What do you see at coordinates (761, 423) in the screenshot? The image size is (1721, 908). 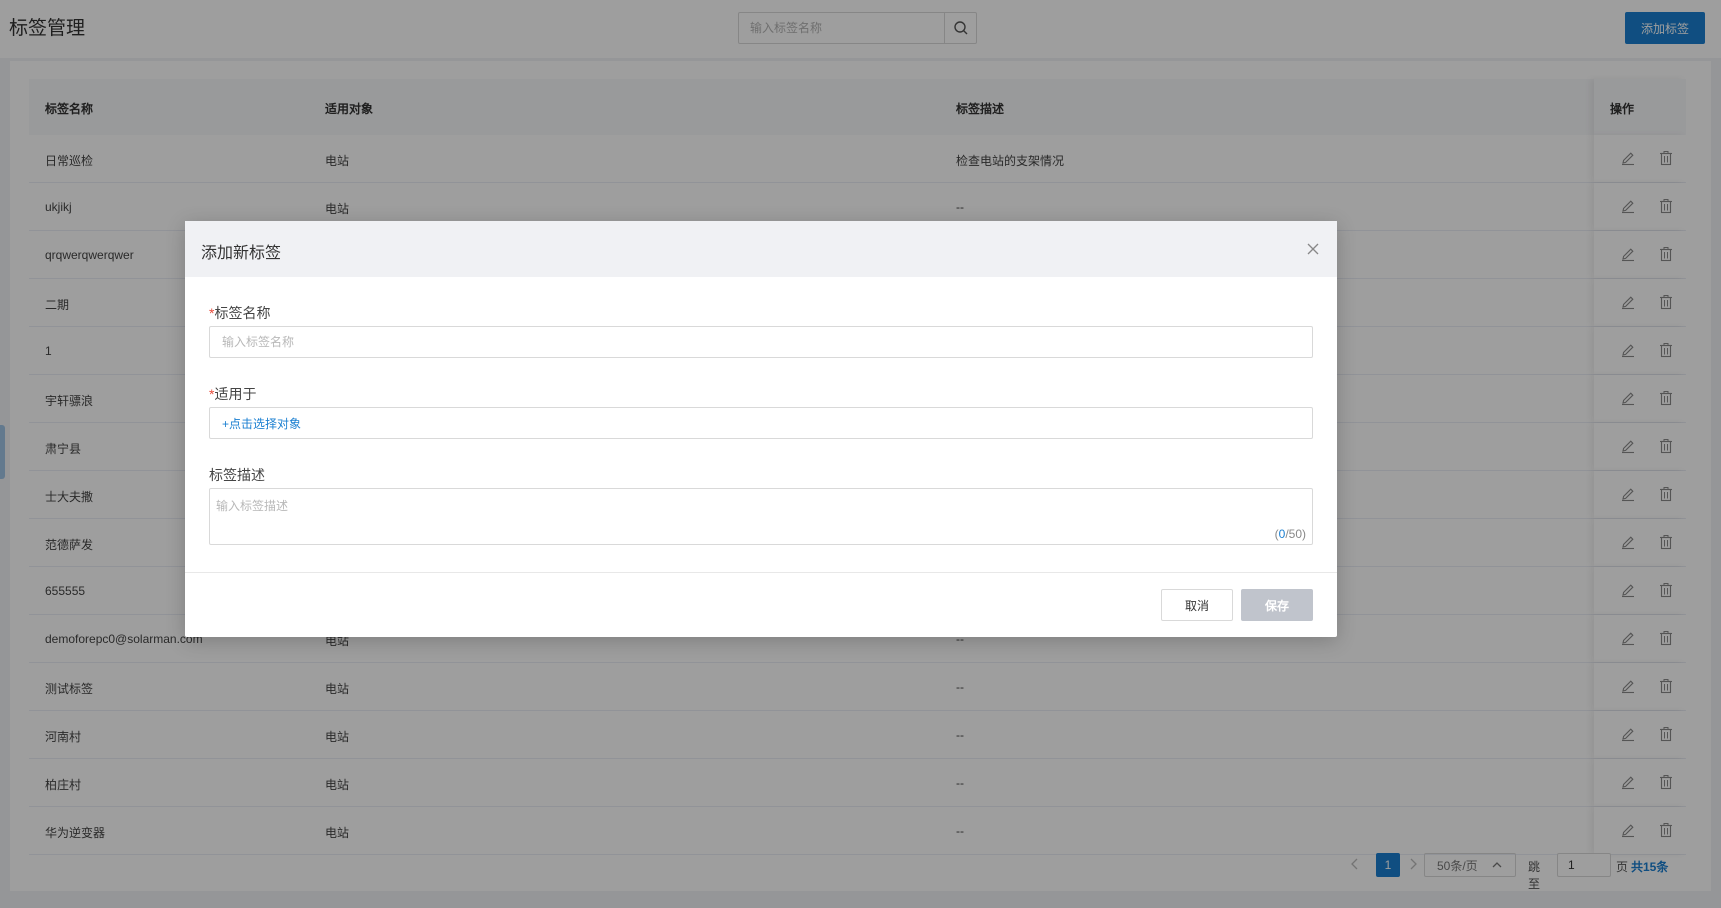 I see `select-target-field: +点击选择对象` at bounding box center [761, 423].